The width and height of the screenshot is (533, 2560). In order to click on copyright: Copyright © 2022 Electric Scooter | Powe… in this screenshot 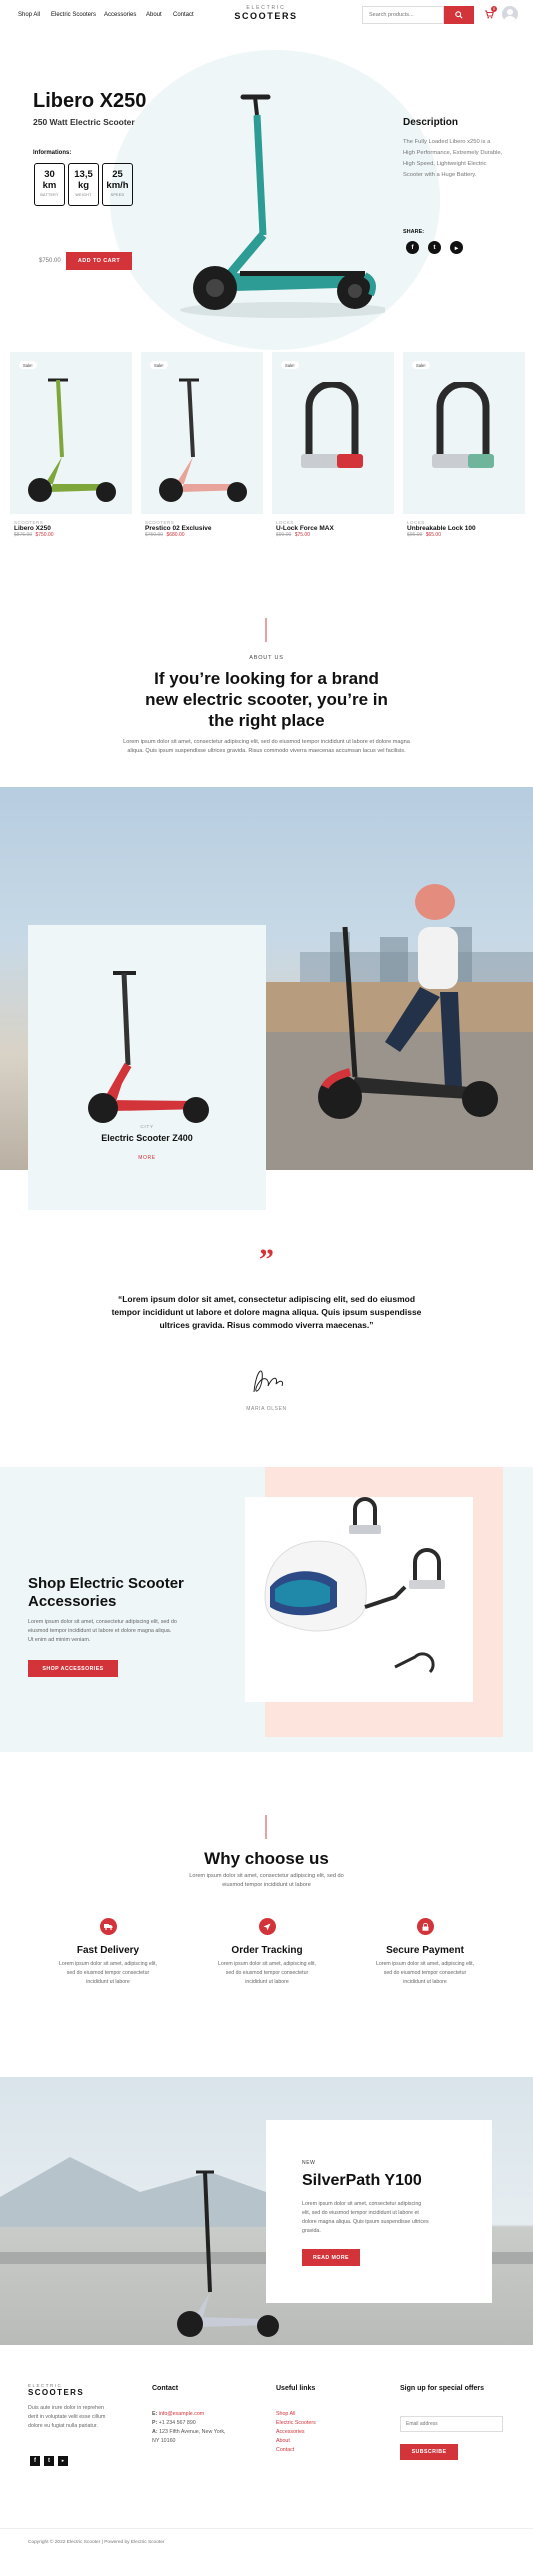, I will do `click(96, 2542)`.